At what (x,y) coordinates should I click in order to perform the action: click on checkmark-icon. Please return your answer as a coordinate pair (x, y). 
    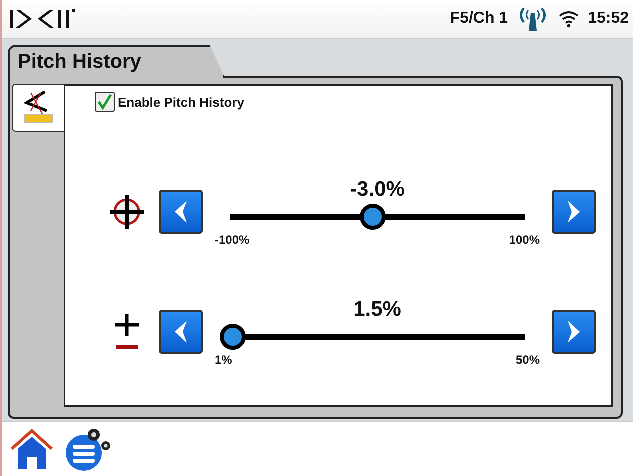
    Looking at the image, I should click on (105, 102).